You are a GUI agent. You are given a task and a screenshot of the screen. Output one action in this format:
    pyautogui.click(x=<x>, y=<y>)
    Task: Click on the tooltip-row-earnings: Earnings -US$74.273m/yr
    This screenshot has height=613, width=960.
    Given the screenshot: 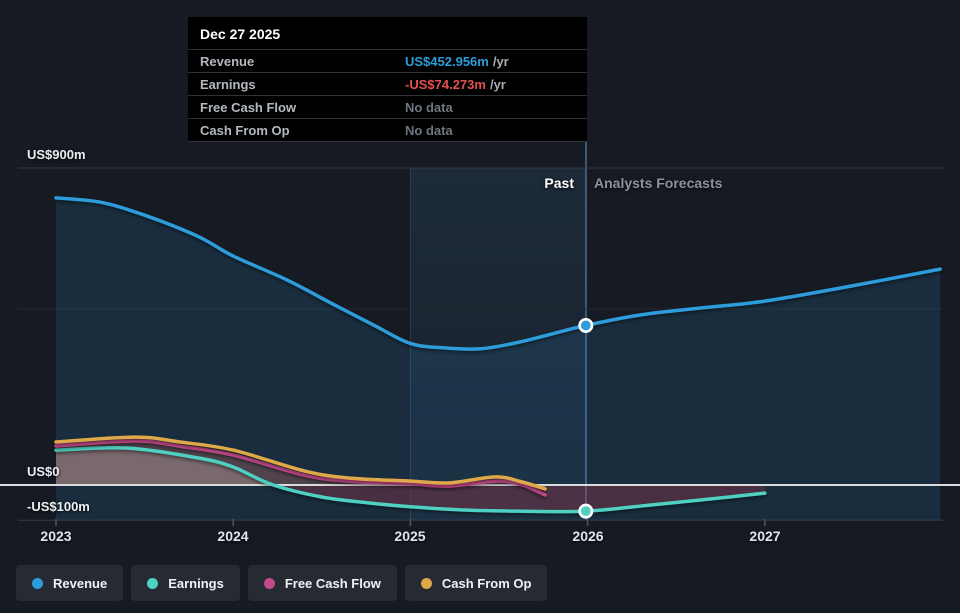 What is the action you would take?
    pyautogui.click(x=387, y=83)
    